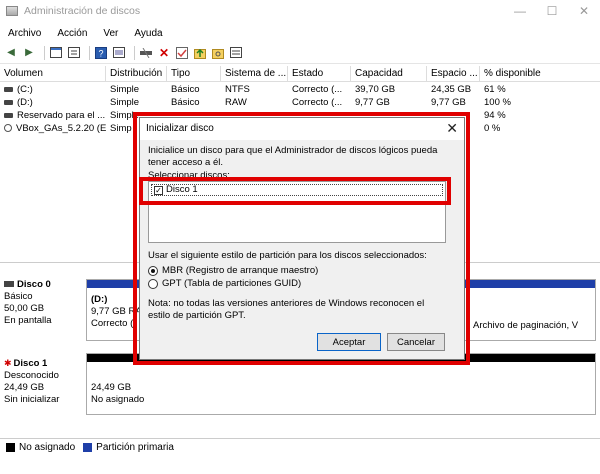 This screenshot has width=600, height=474. I want to click on cell-capacity: 9,77 GB, so click(372, 102).